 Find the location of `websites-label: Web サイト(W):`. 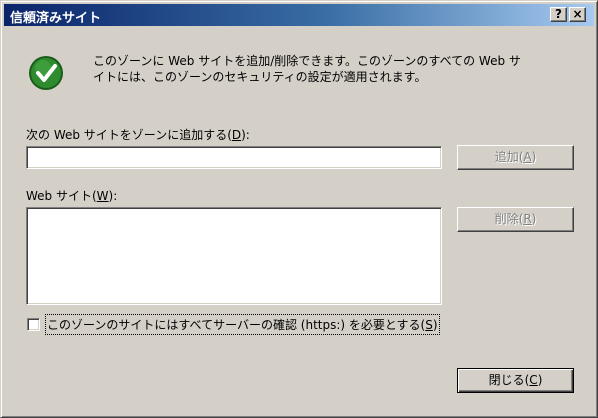

websites-label: Web サイト(W): is located at coordinates (72, 196).